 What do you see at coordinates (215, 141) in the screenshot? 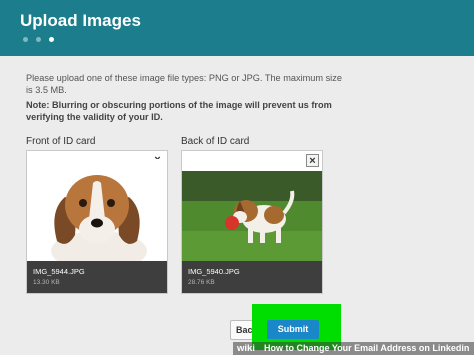
I see `back-id-label: Back of ID card` at bounding box center [215, 141].